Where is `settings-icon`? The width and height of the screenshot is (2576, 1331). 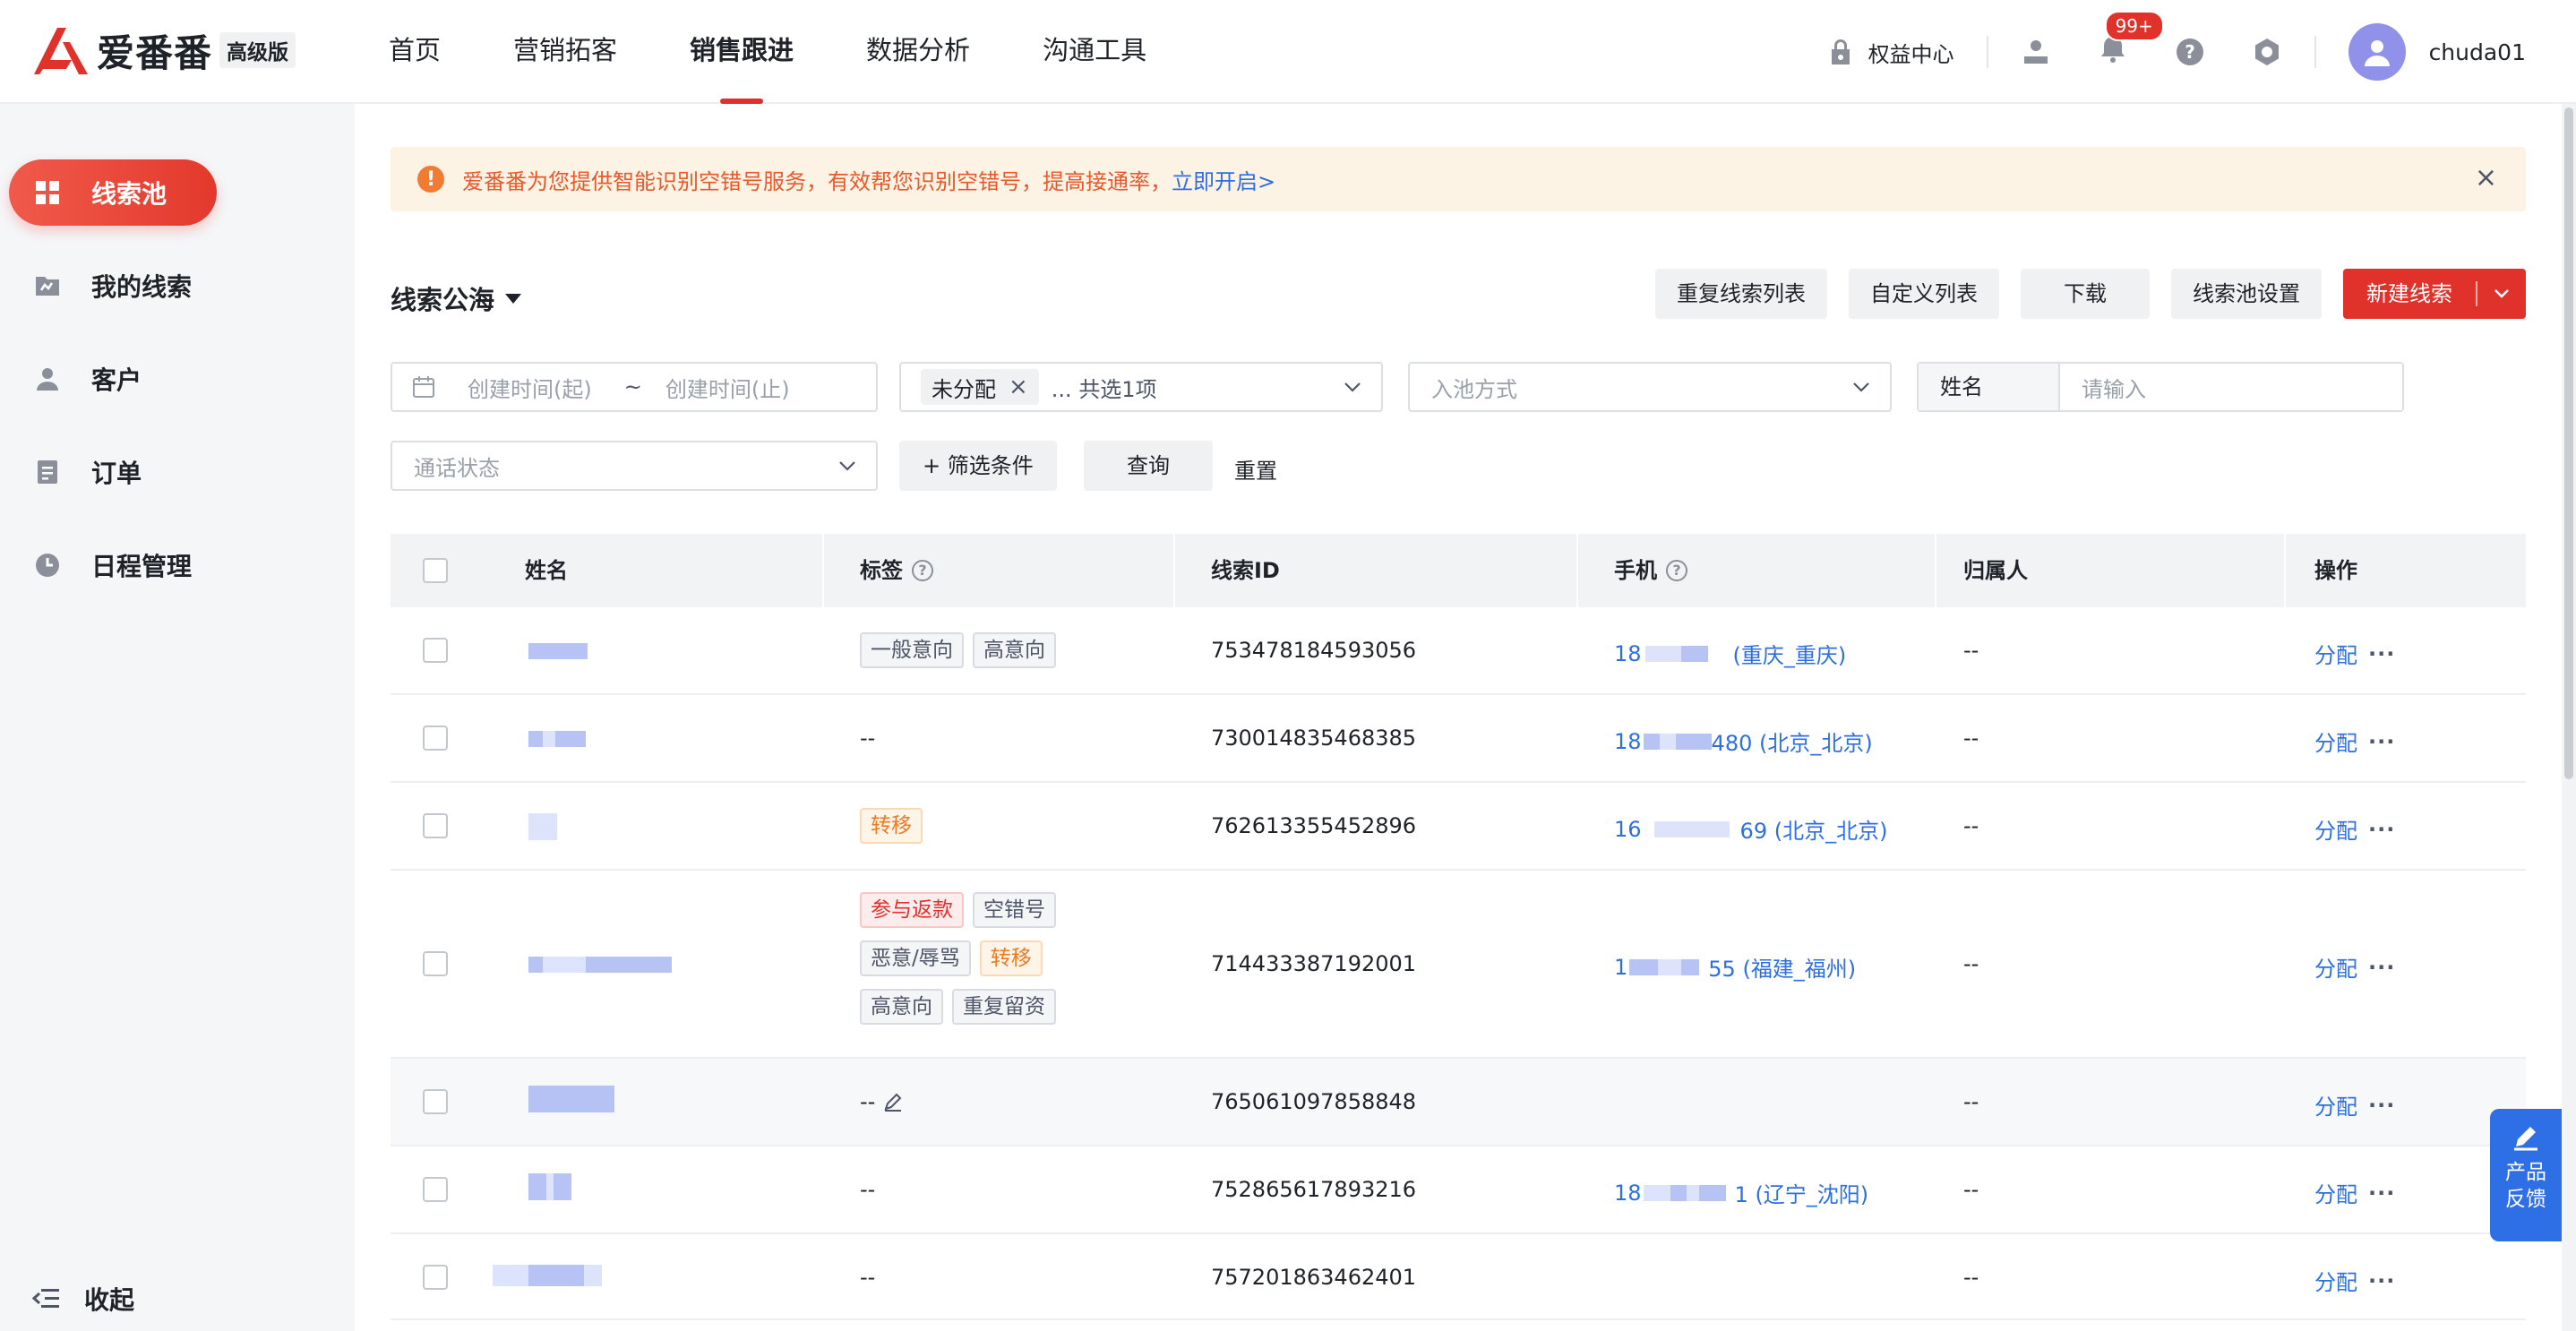
settings-icon is located at coordinates (2267, 52).